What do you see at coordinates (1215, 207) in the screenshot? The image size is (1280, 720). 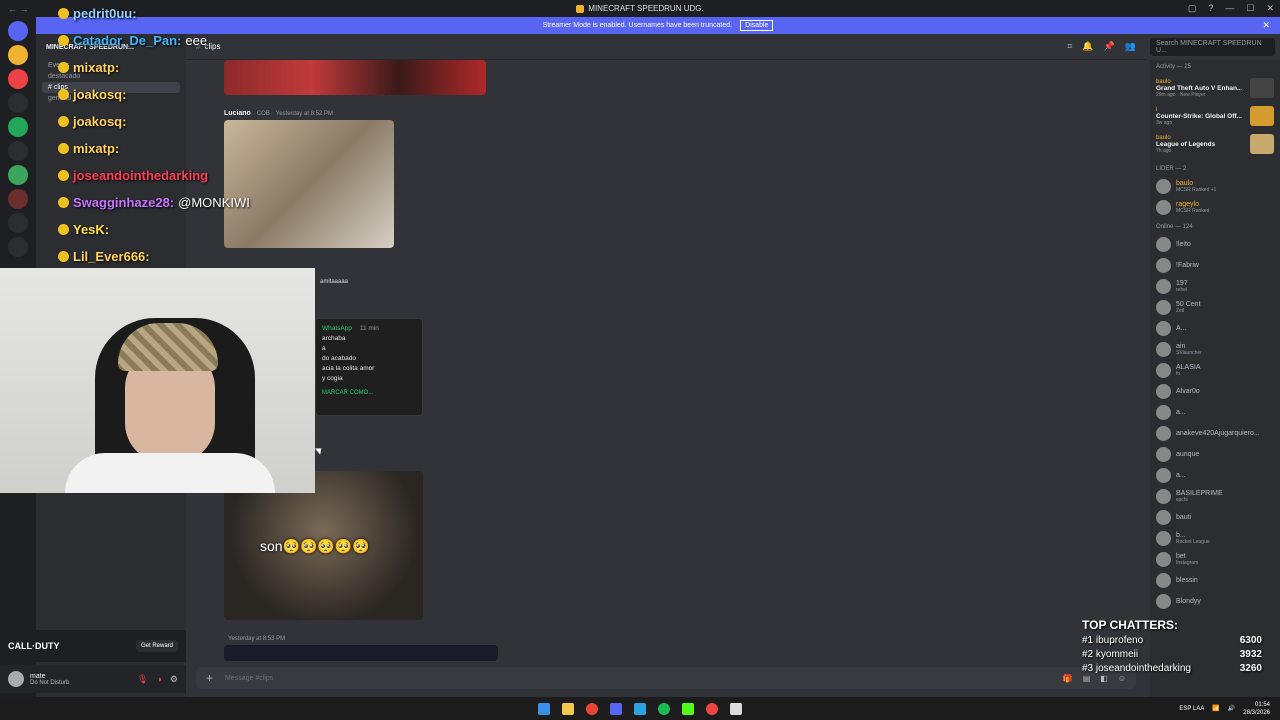 I see `member-row: rageylo MCSR Ranked` at bounding box center [1215, 207].